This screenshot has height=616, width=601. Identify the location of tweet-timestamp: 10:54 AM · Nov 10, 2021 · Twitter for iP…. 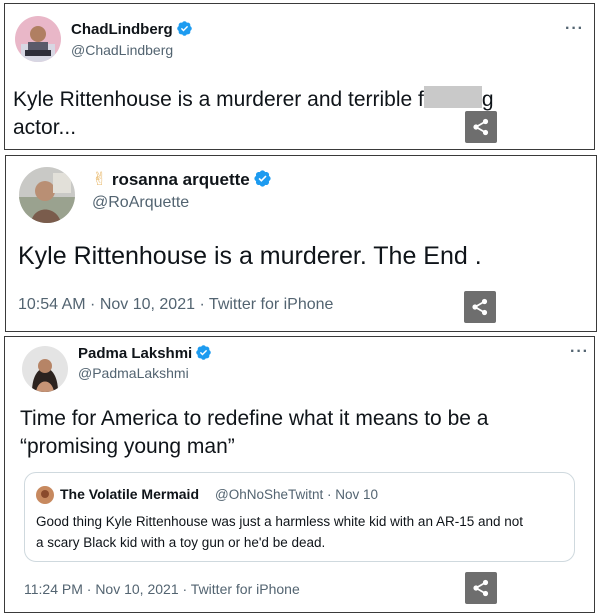
(175, 305).